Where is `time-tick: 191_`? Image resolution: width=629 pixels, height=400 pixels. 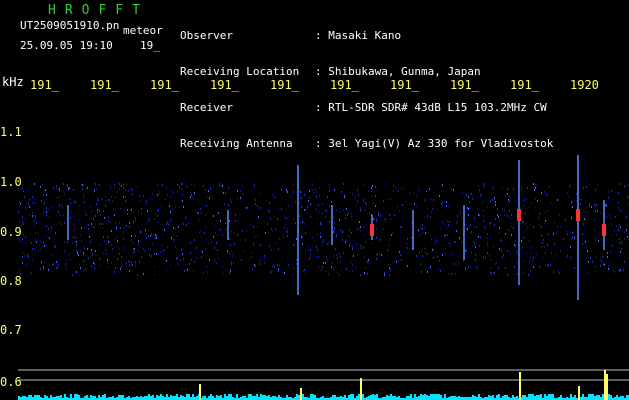 time-tick: 191_ is located at coordinates (464, 85).